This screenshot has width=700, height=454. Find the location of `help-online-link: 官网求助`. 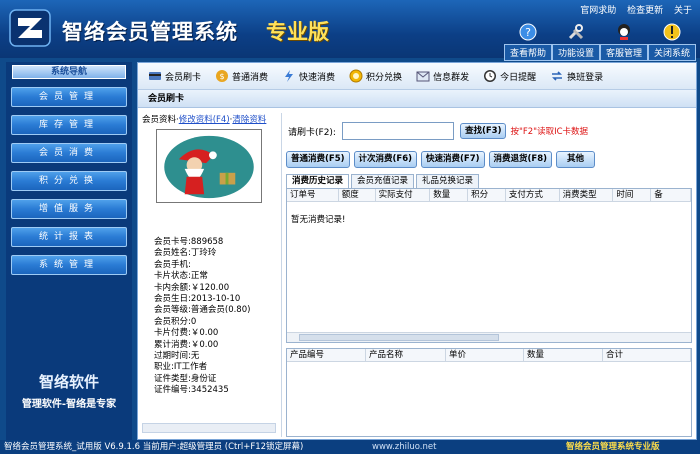

help-online-link: 官网求助 is located at coordinates (598, 11).